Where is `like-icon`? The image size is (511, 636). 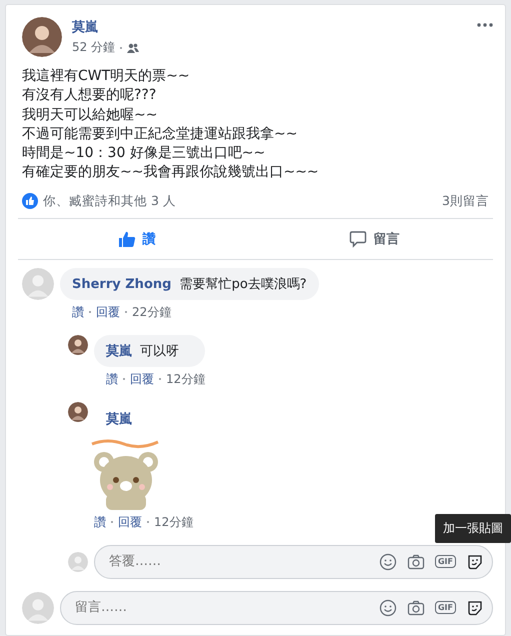
like-icon is located at coordinates (30, 201).